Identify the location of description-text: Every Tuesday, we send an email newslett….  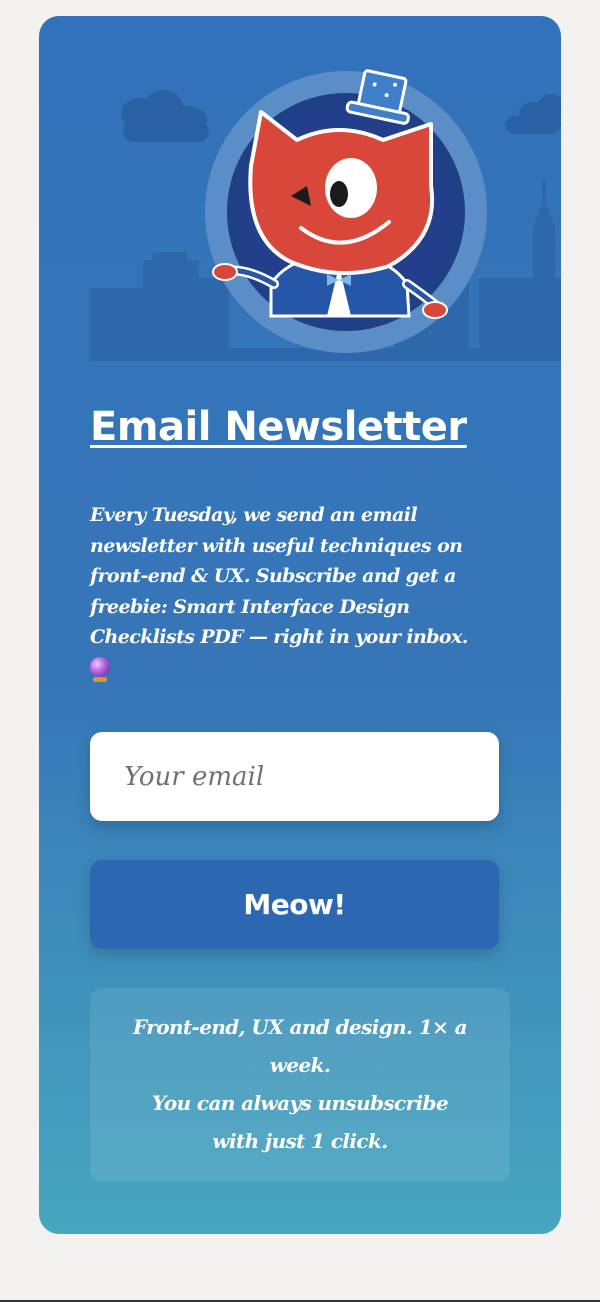
(279, 576).